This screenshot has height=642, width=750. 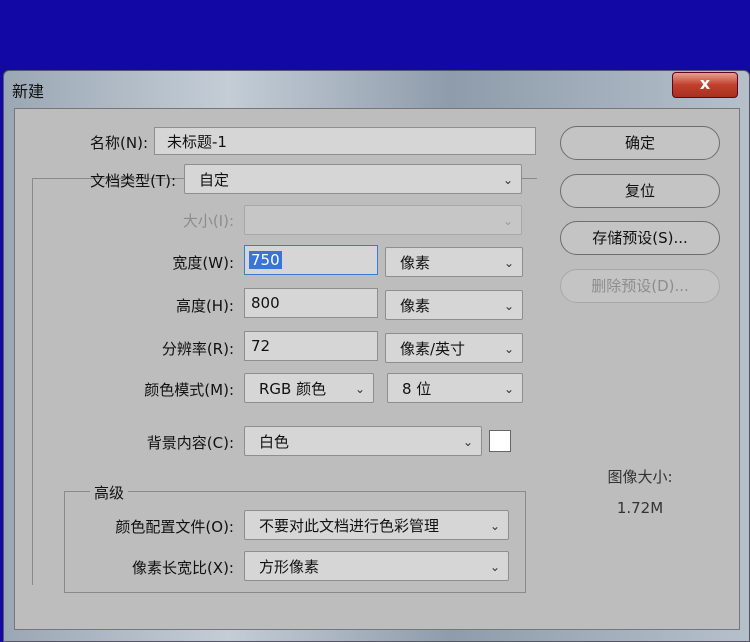 I want to click on resolution-input: 72, so click(x=311, y=346).